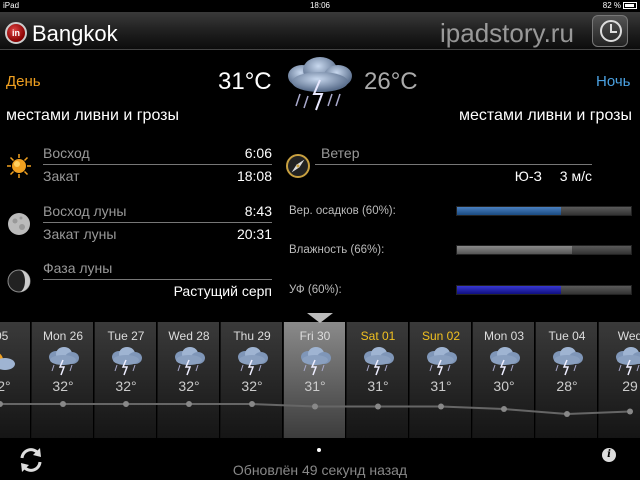 The height and width of the screenshot is (480, 640). I want to click on day-label: День, so click(23, 81).